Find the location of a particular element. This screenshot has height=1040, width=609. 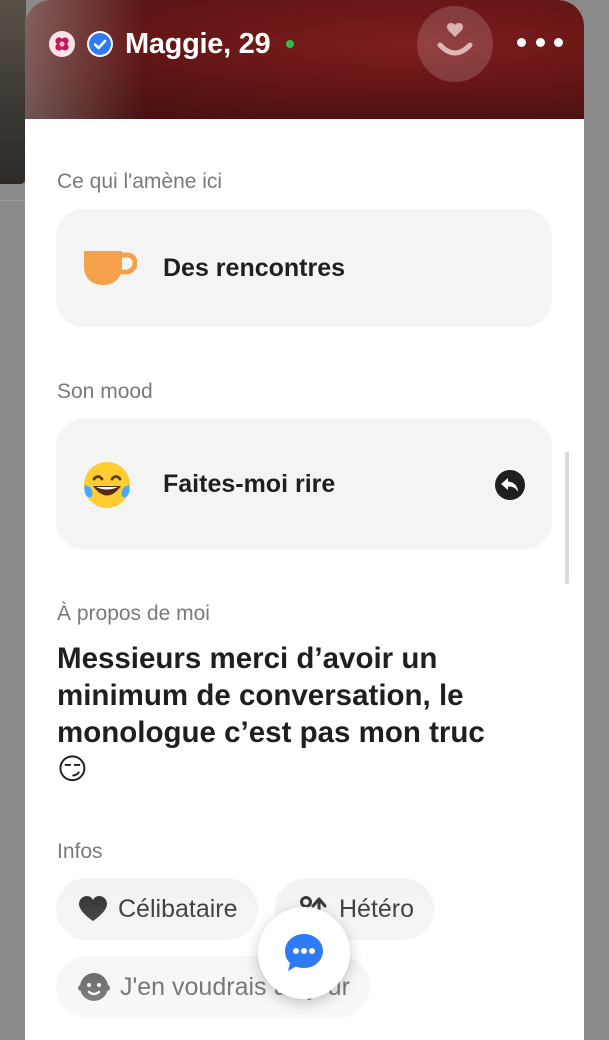

verified-check-icon is located at coordinates (100, 44).